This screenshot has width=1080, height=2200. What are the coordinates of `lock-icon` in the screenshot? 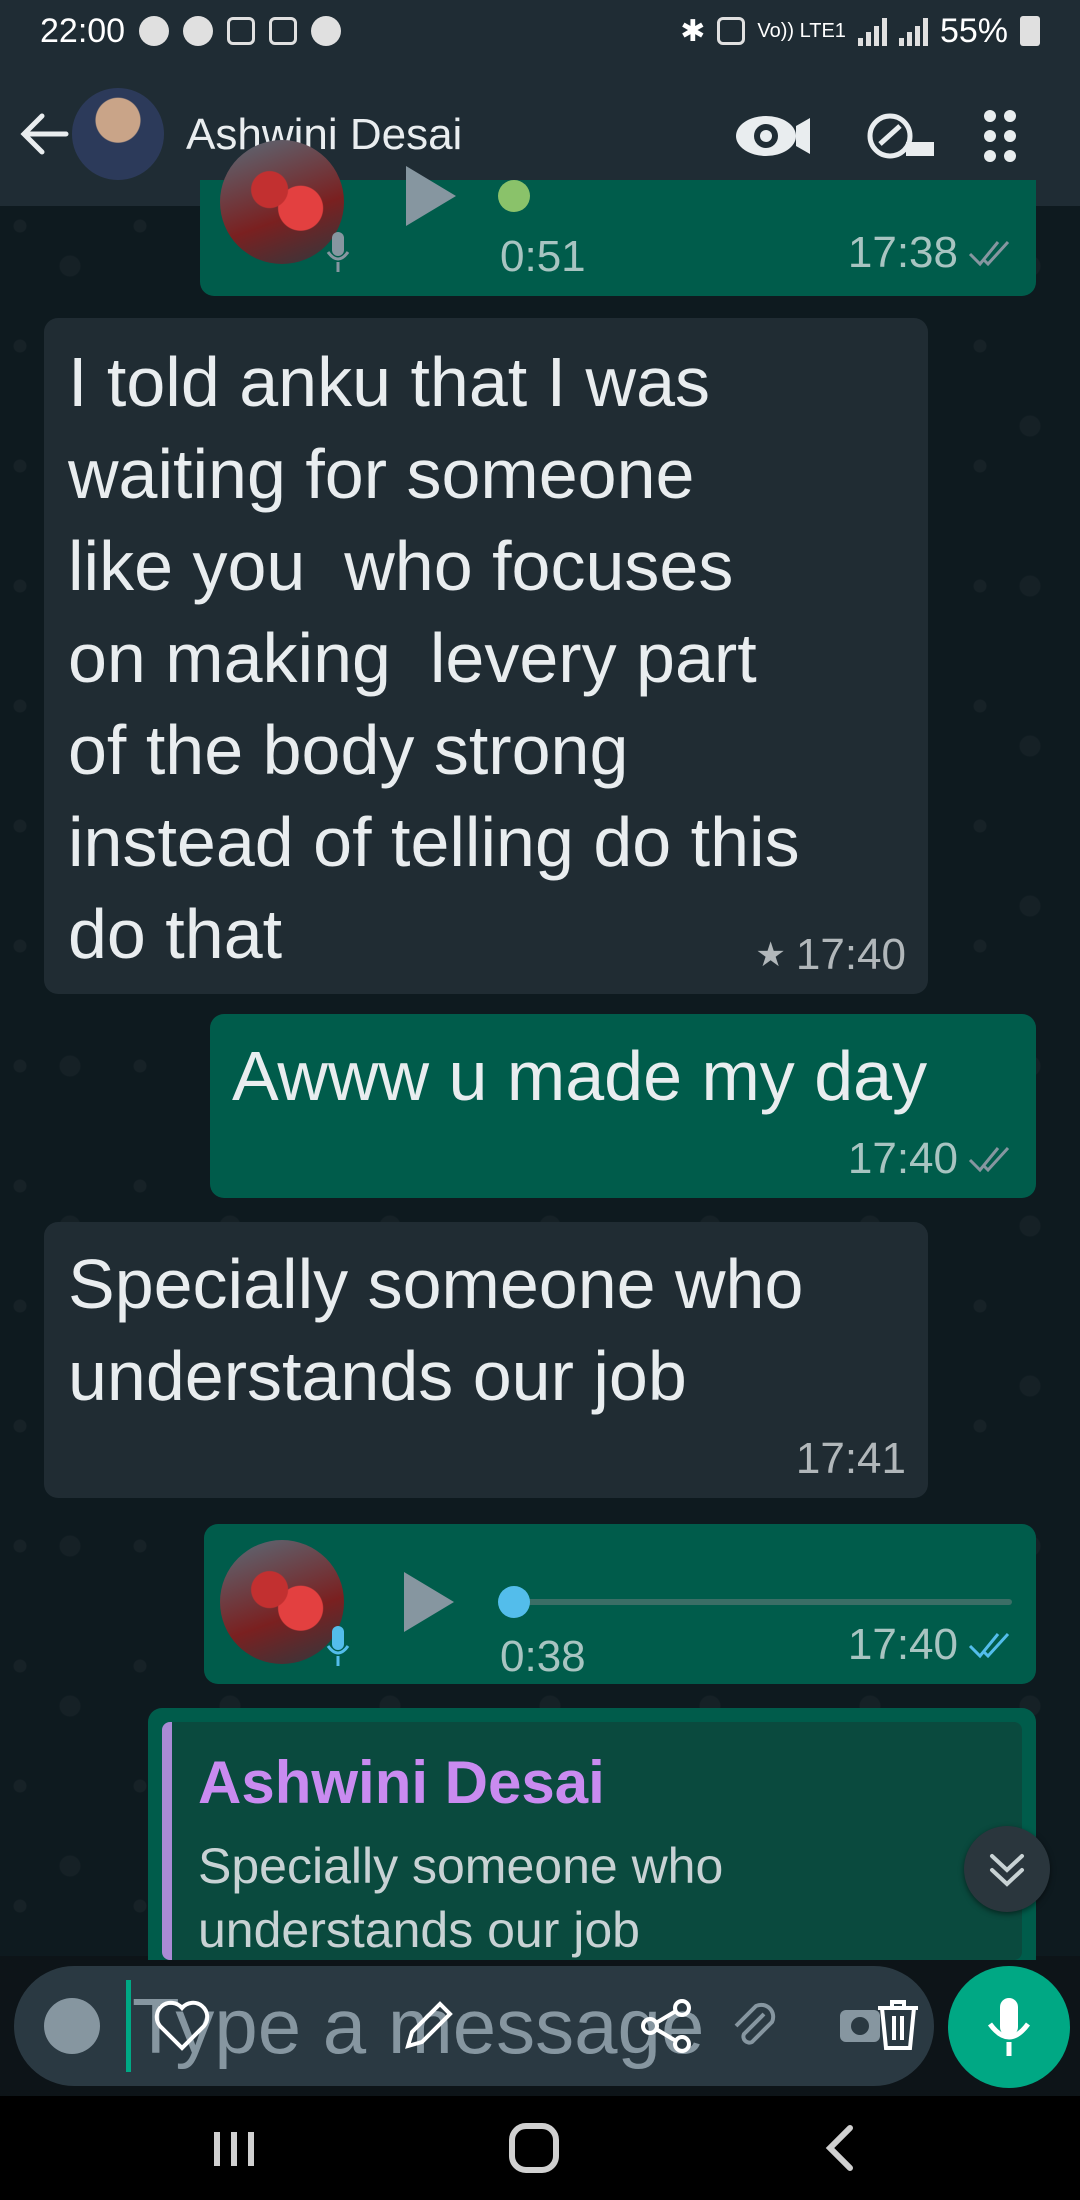 It's located at (731, 31).